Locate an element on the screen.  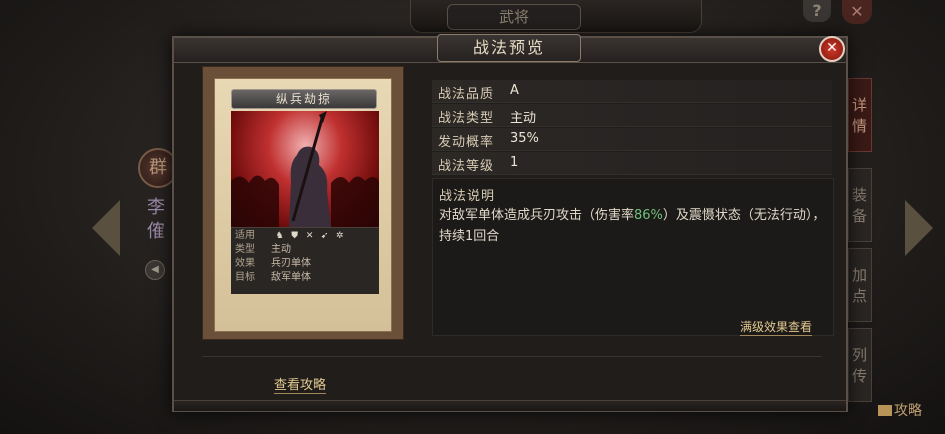
info-key: 效果 is located at coordinates (245, 263).